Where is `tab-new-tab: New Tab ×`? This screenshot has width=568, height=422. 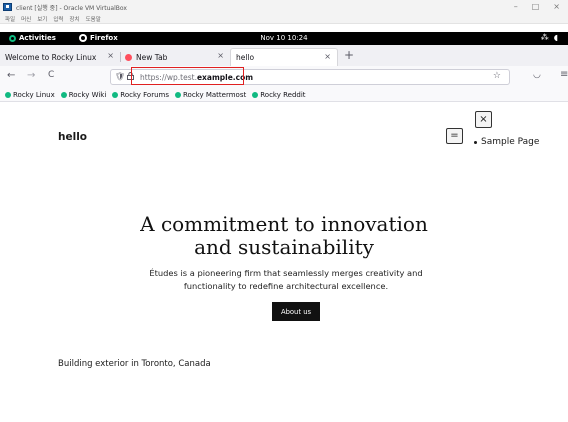 tab-new-tab: New Tab × is located at coordinates (175, 57).